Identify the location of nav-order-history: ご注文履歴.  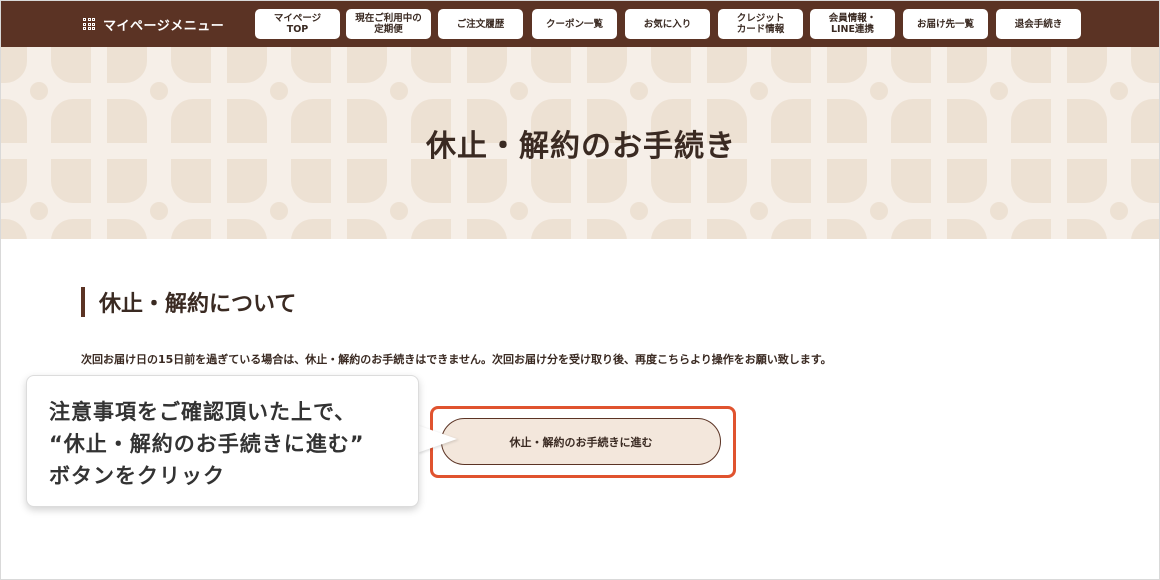
(480, 24).